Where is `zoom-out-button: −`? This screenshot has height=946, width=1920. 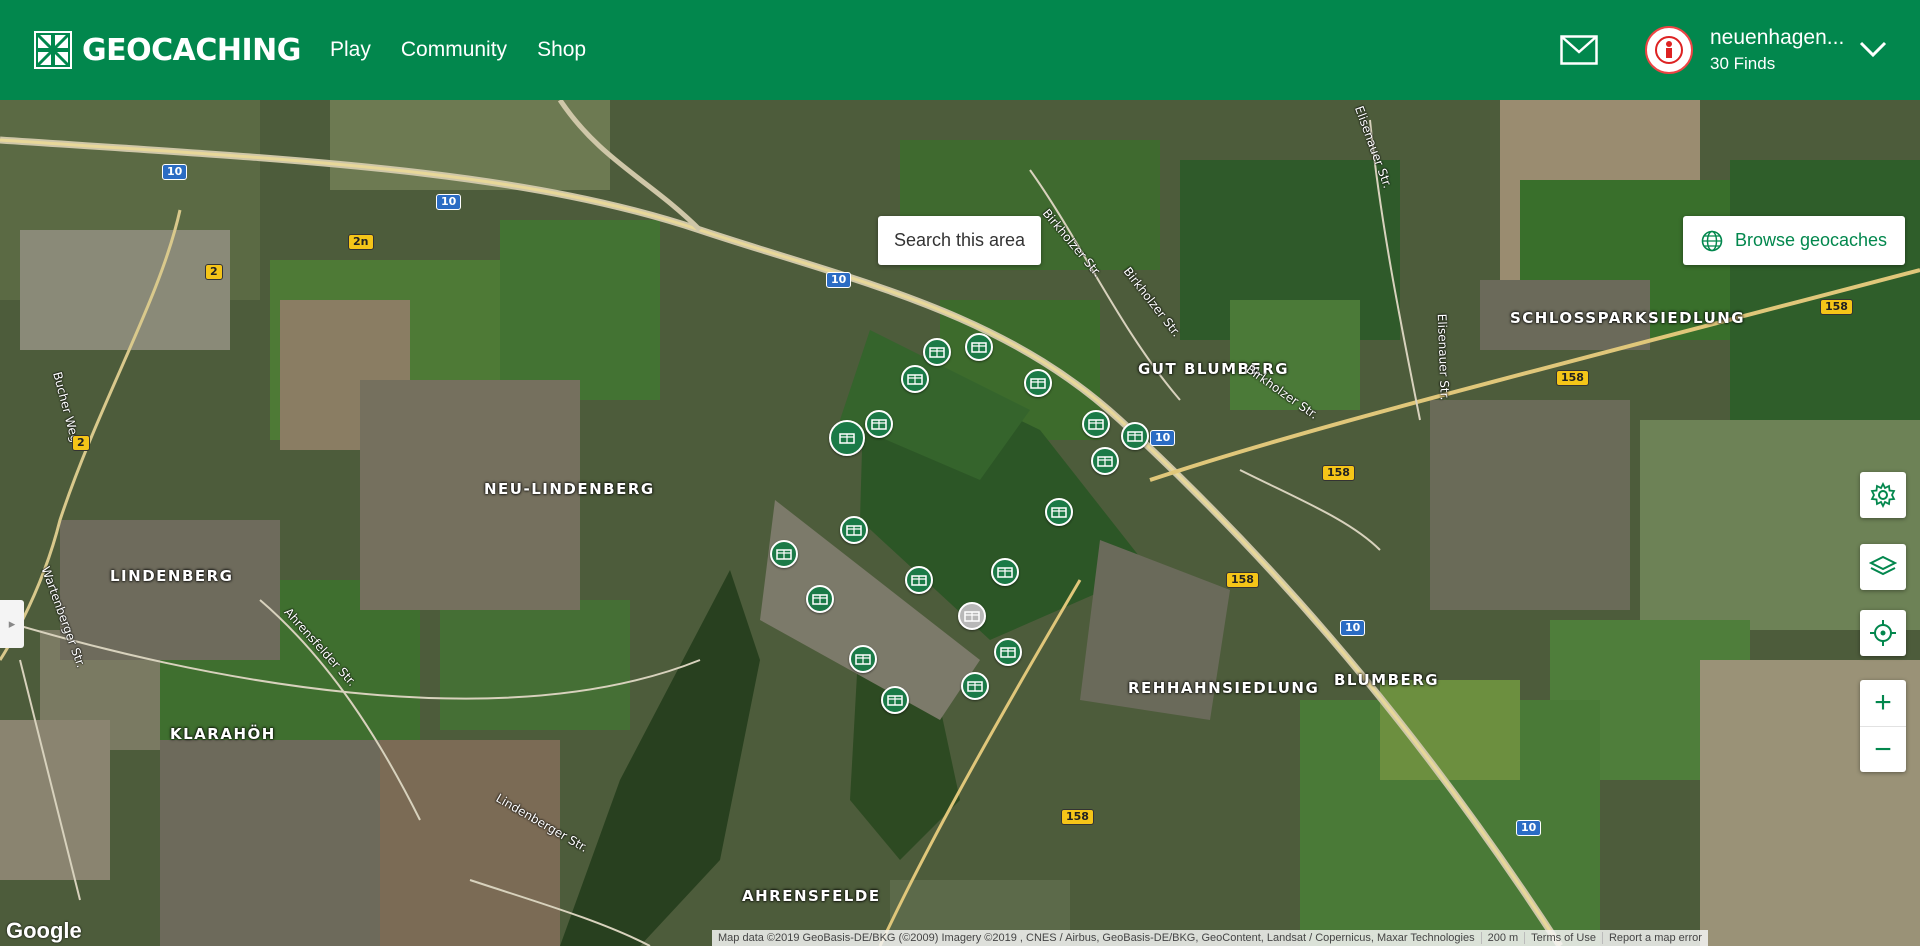
zoom-out-button: − is located at coordinates (1883, 750).